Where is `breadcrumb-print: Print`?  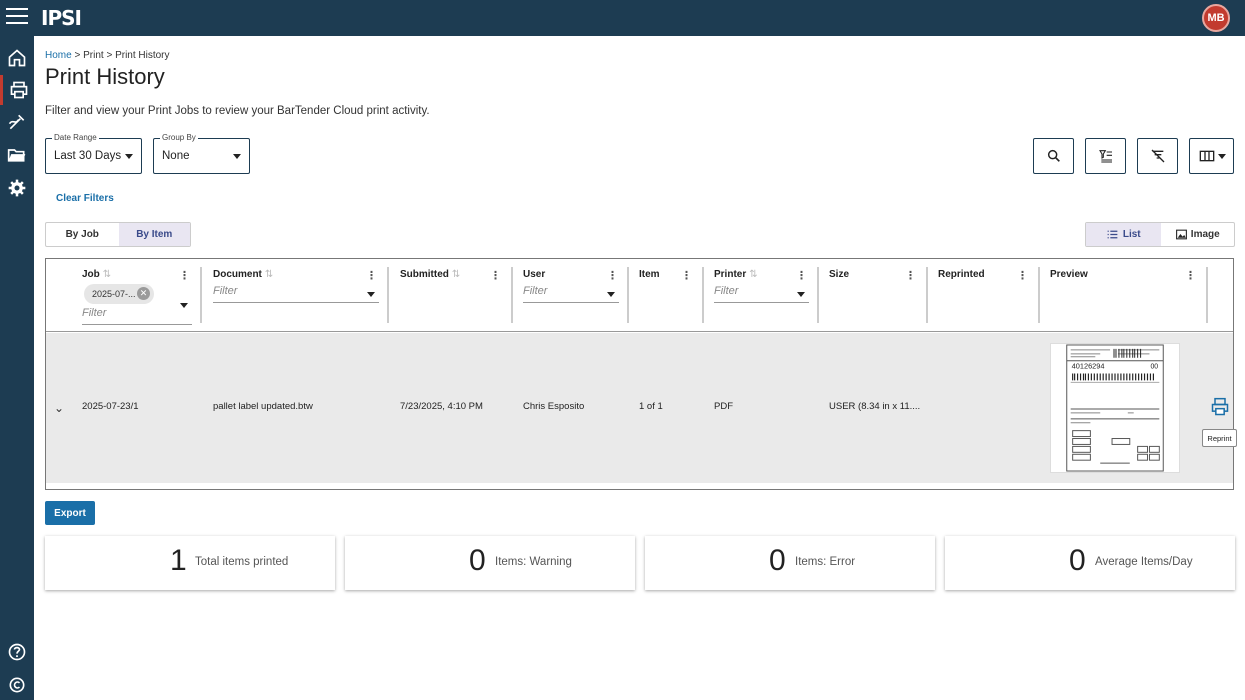
breadcrumb-print: Print is located at coordinates (93, 55).